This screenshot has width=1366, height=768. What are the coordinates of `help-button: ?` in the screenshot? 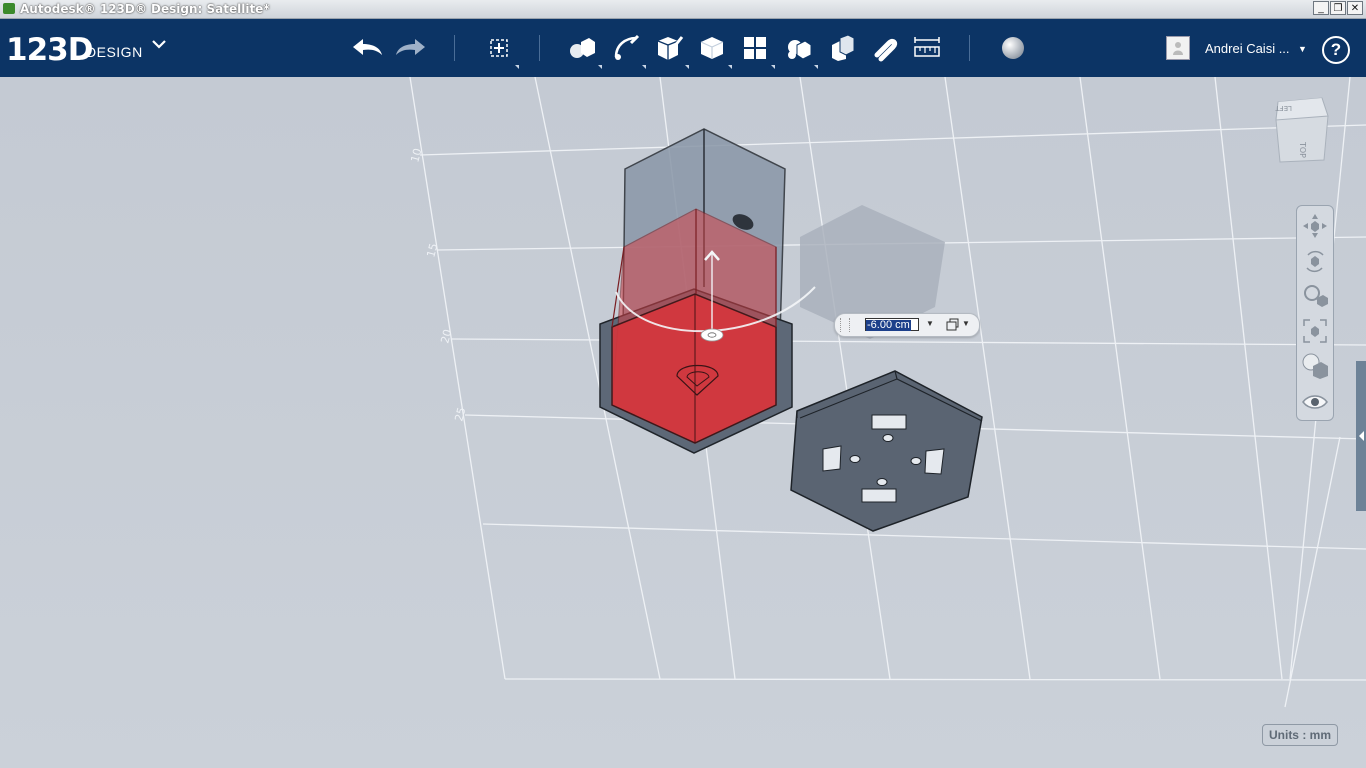 It's located at (1336, 50).